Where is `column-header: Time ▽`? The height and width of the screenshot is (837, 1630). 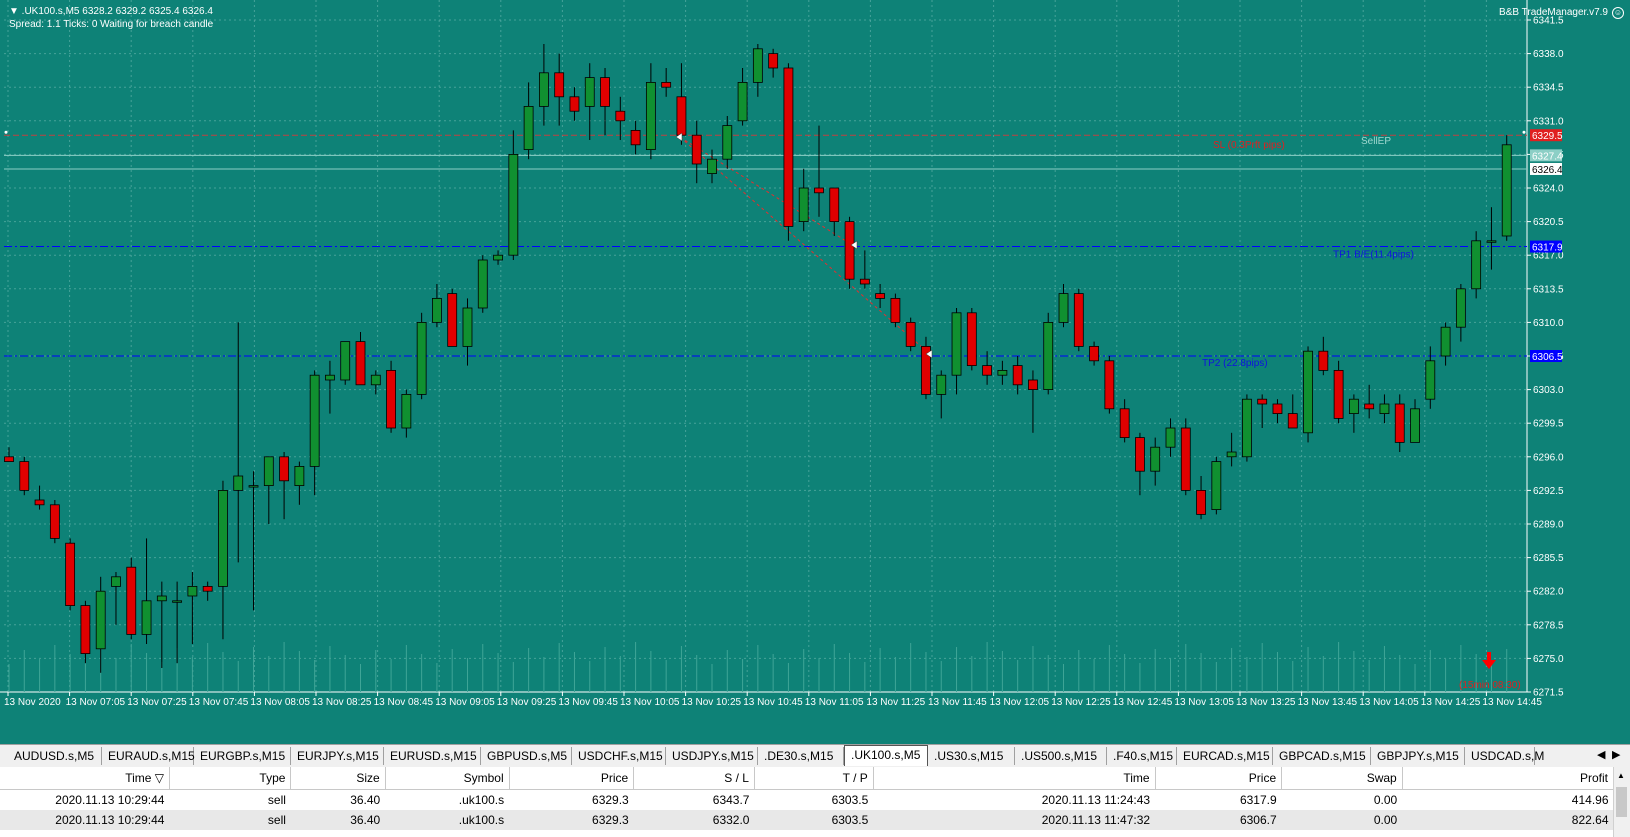
column-header: Time ▽ is located at coordinates (85, 778).